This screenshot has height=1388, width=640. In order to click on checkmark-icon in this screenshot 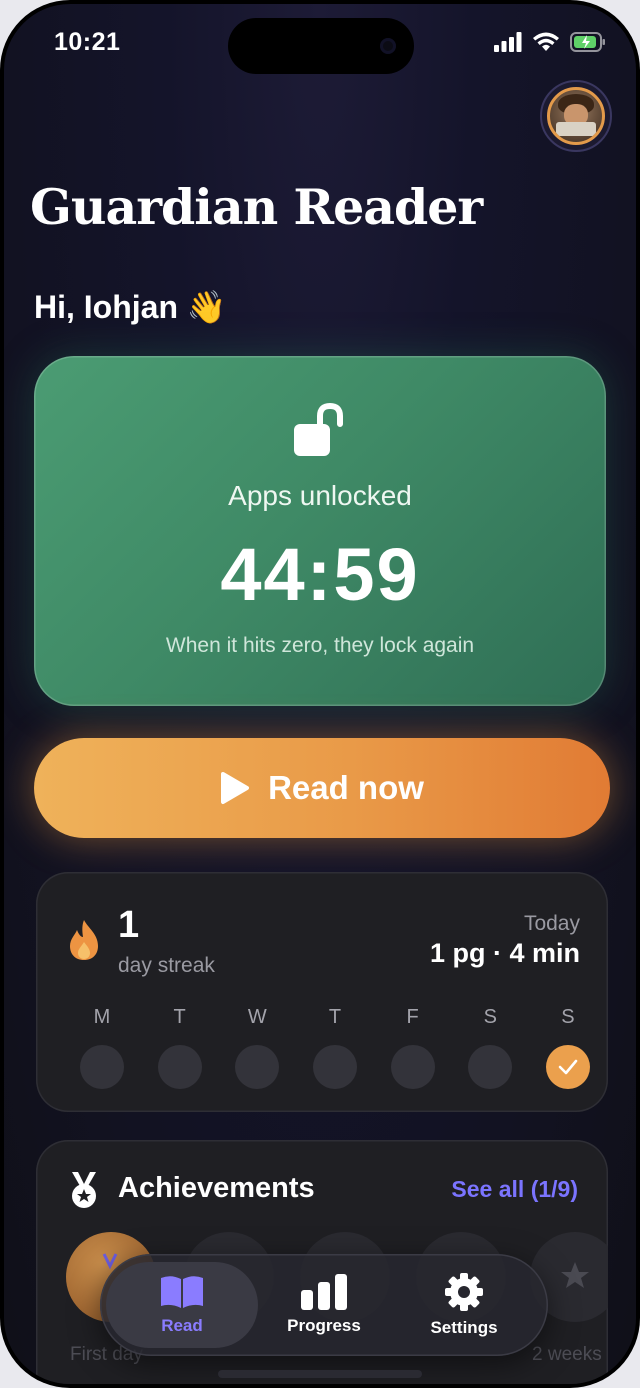, I will do `click(568, 1067)`.